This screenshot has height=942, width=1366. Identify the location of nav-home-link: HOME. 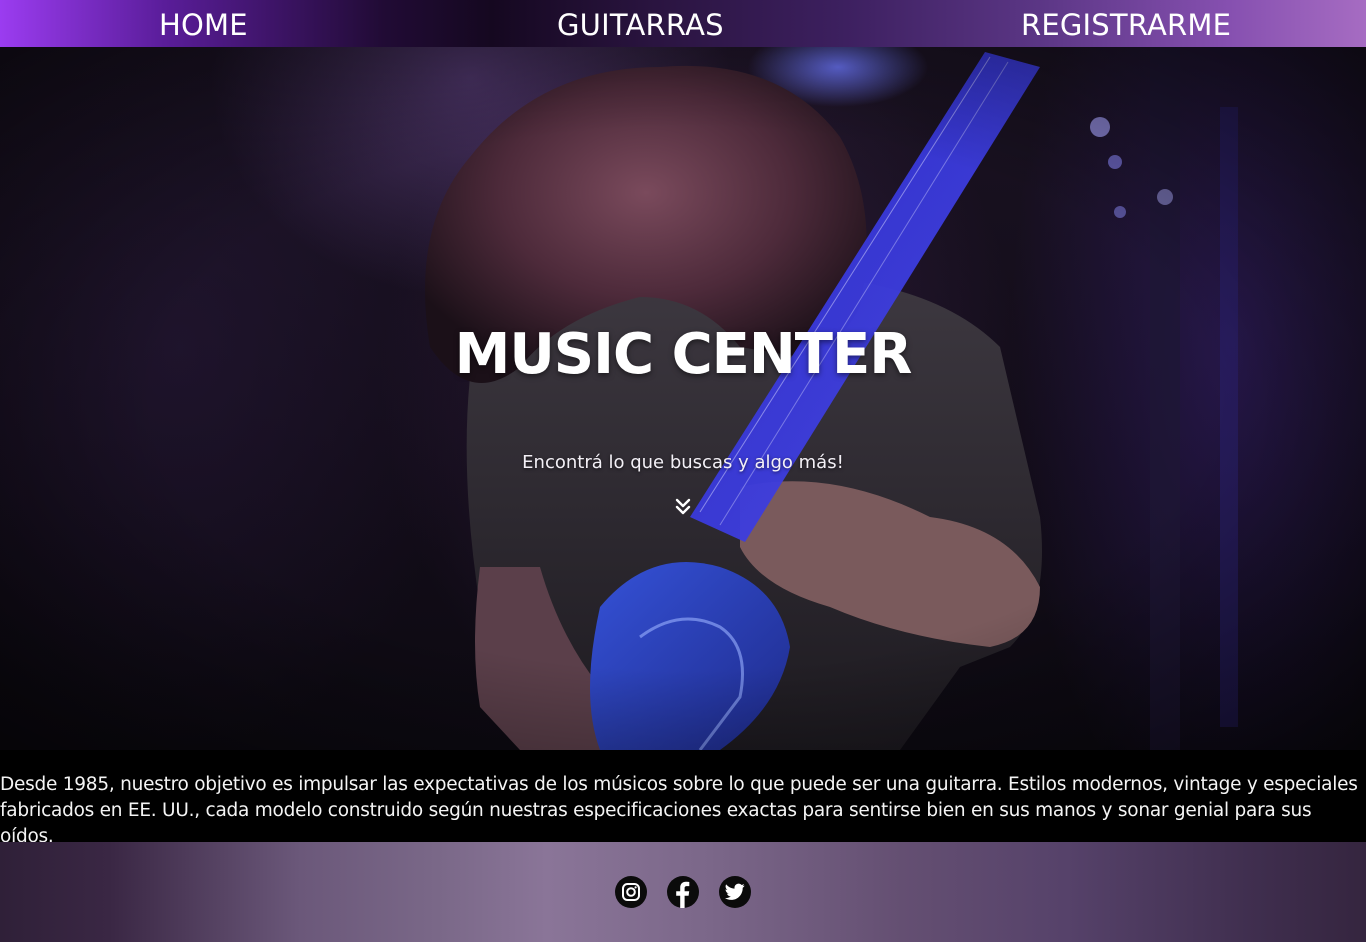
(203, 23).